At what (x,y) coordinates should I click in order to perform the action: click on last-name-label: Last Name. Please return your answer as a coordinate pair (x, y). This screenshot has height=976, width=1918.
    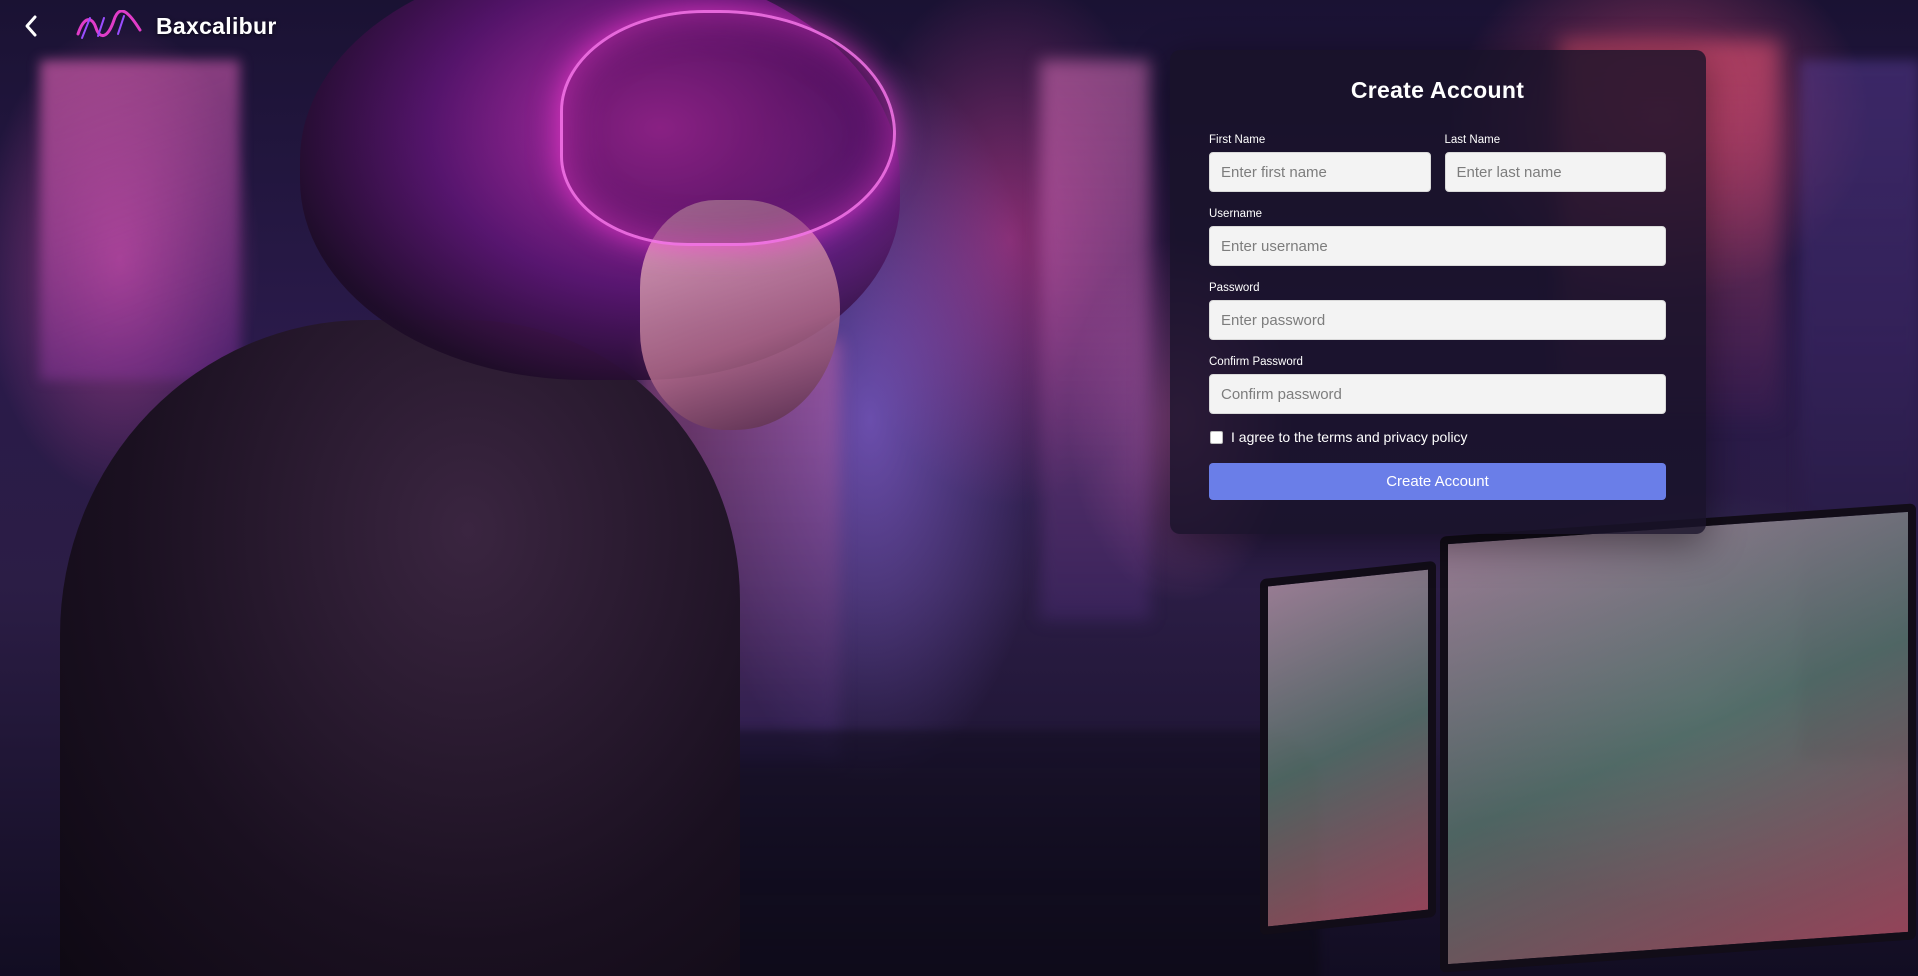
    Looking at the image, I should click on (1472, 140).